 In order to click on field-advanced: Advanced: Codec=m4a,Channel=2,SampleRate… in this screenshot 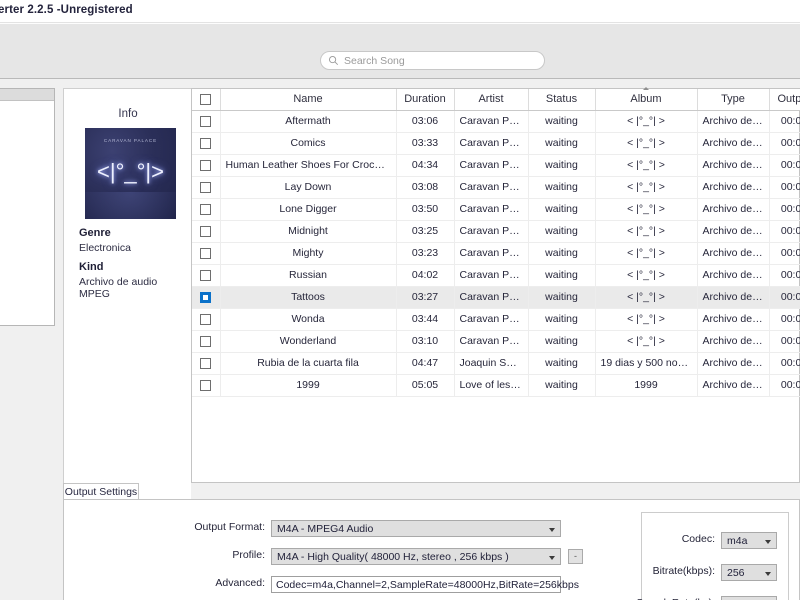, I will do `click(397, 584)`.